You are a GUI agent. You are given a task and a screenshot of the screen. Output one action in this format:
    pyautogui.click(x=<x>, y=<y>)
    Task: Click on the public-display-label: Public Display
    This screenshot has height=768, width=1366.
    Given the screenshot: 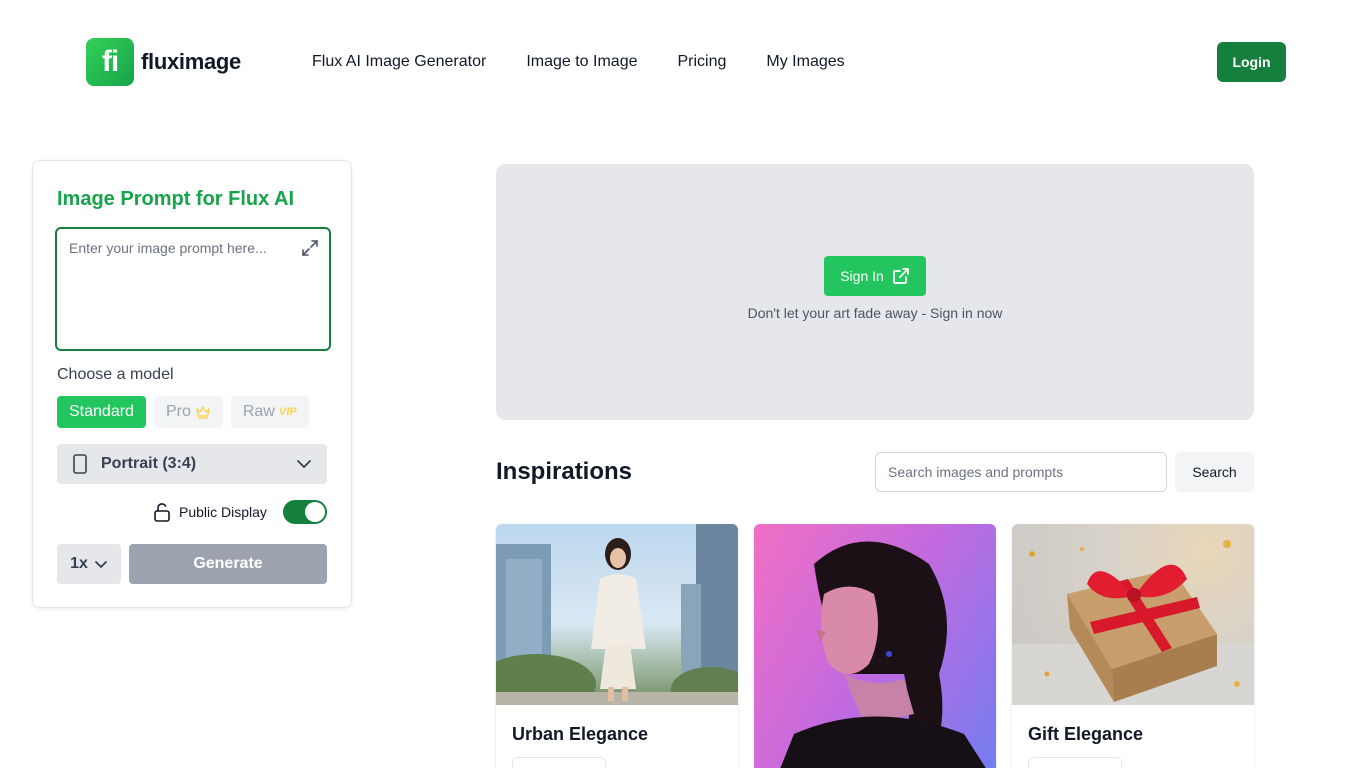 What is the action you would take?
    pyautogui.click(x=223, y=512)
    